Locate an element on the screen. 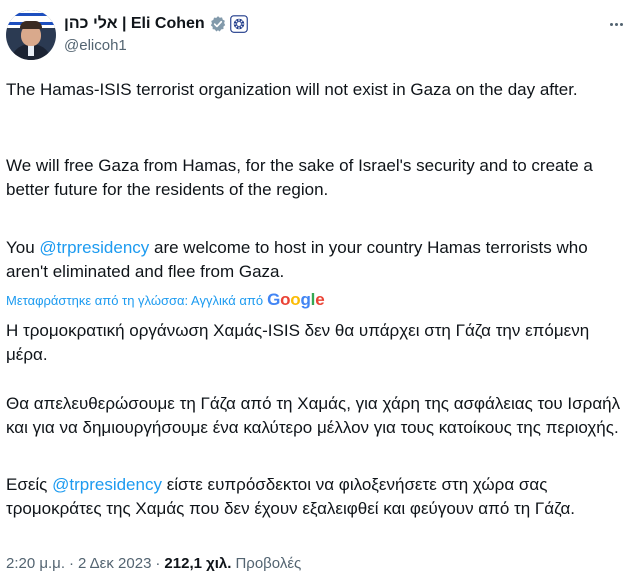 Image resolution: width=640 pixels, height=578 pixels. avatar-hair is located at coordinates (31, 25).